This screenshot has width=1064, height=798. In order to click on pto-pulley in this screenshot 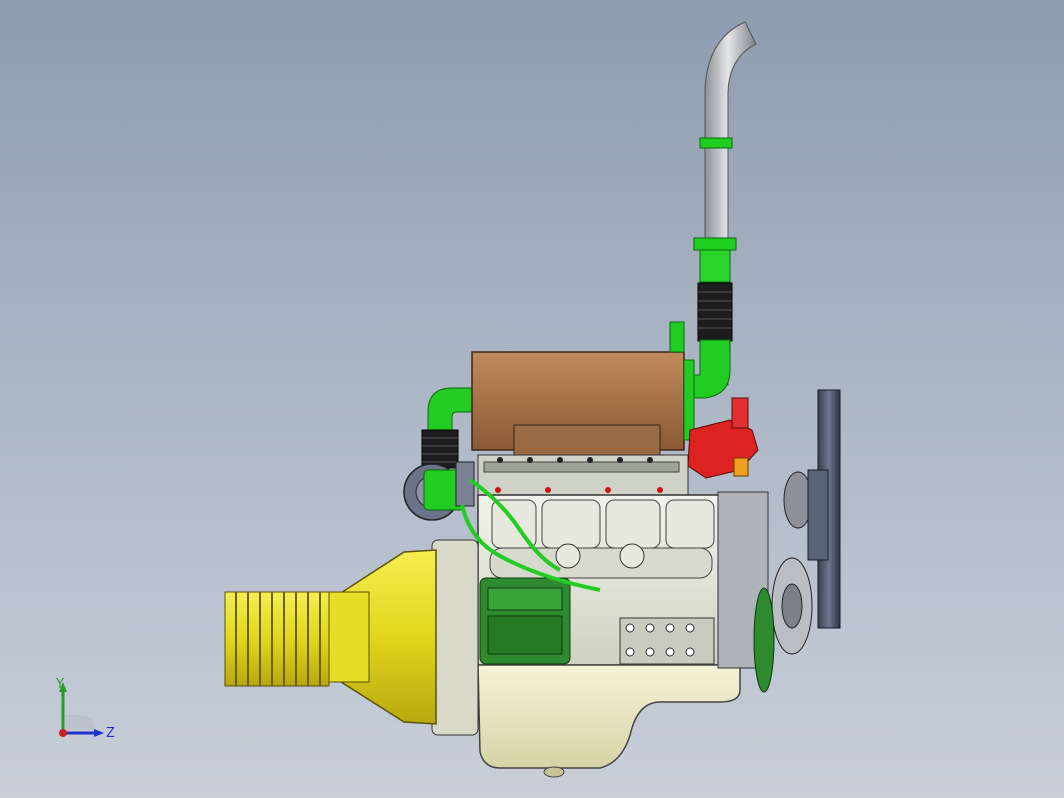, I will do `click(277, 639)`.